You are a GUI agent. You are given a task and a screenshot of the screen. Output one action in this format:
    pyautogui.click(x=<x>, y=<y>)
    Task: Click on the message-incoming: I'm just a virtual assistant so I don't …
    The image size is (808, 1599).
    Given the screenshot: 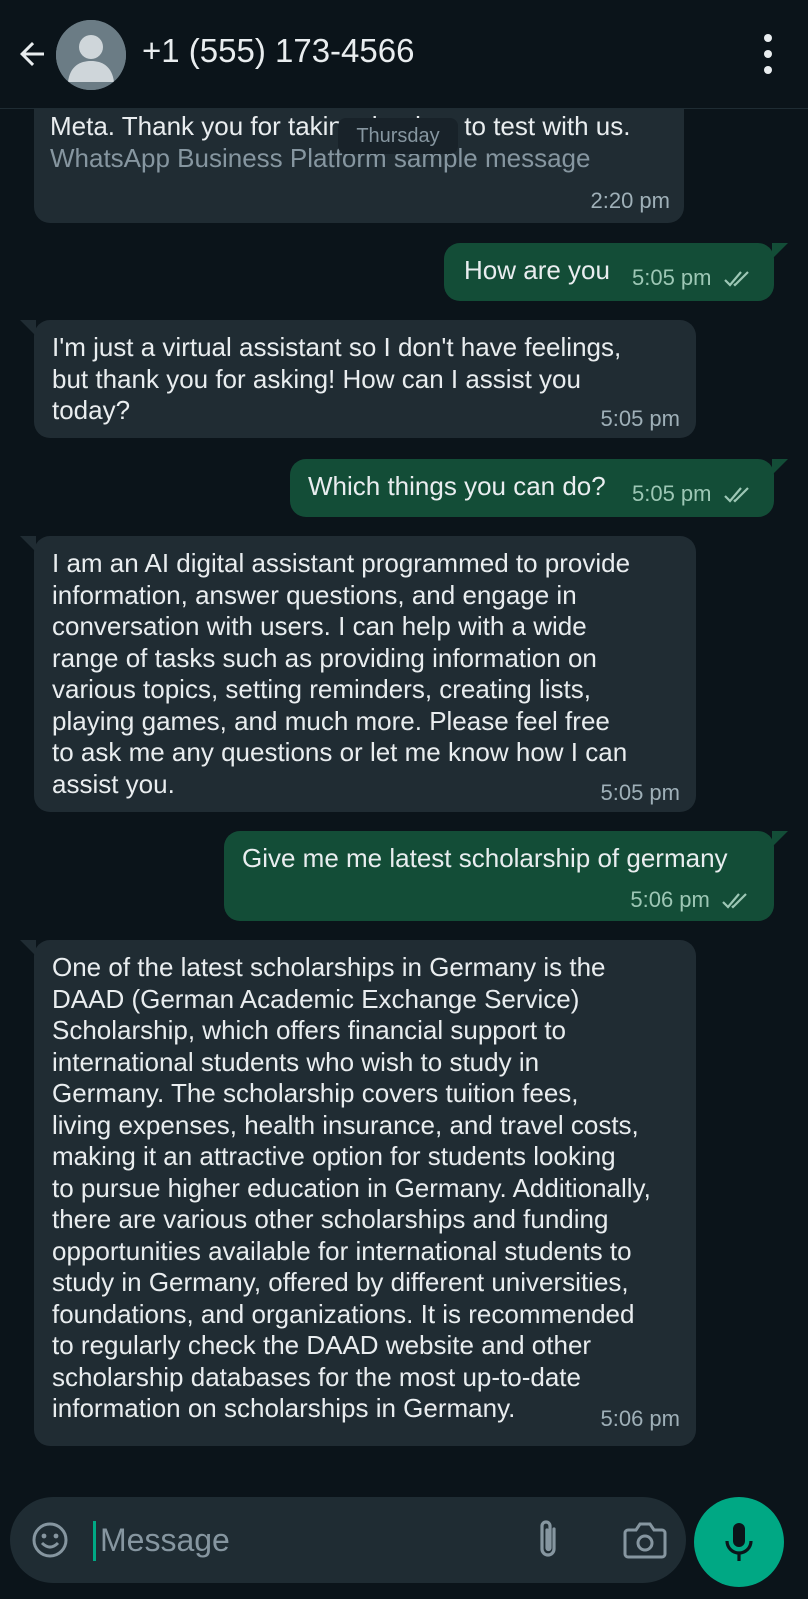 What is the action you would take?
    pyautogui.click(x=358, y=379)
    